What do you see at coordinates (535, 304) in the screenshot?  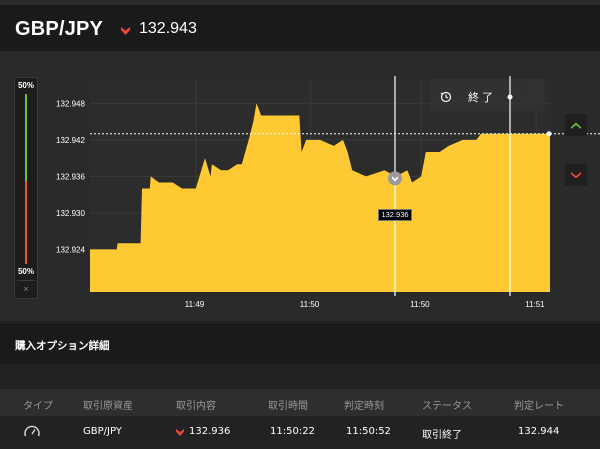 I see `x-tick-label: 11:51` at bounding box center [535, 304].